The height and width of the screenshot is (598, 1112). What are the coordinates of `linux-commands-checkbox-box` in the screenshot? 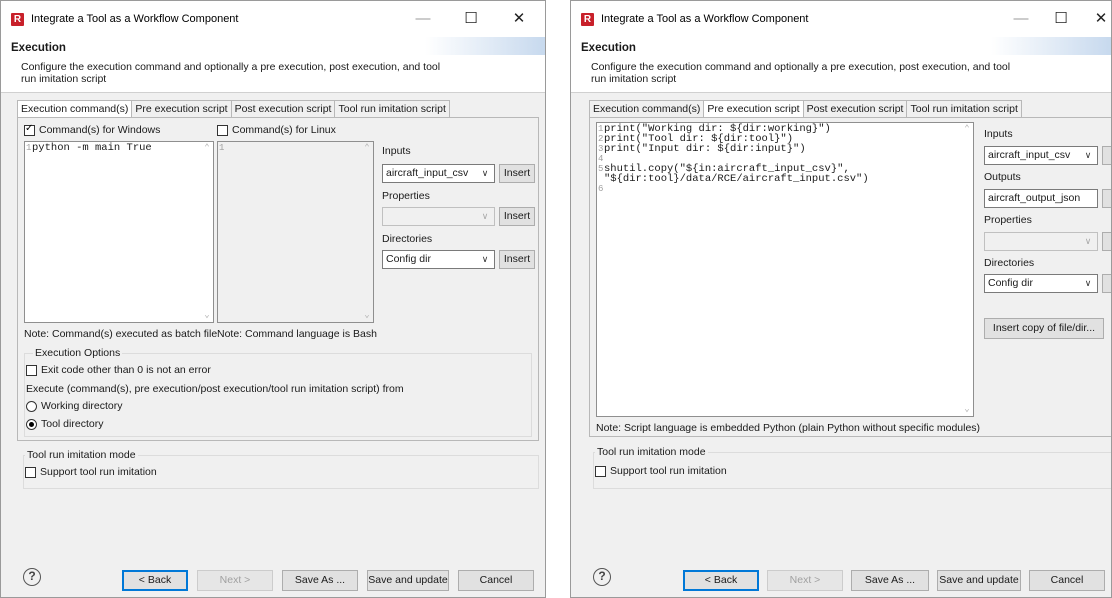 It's located at (222, 130).